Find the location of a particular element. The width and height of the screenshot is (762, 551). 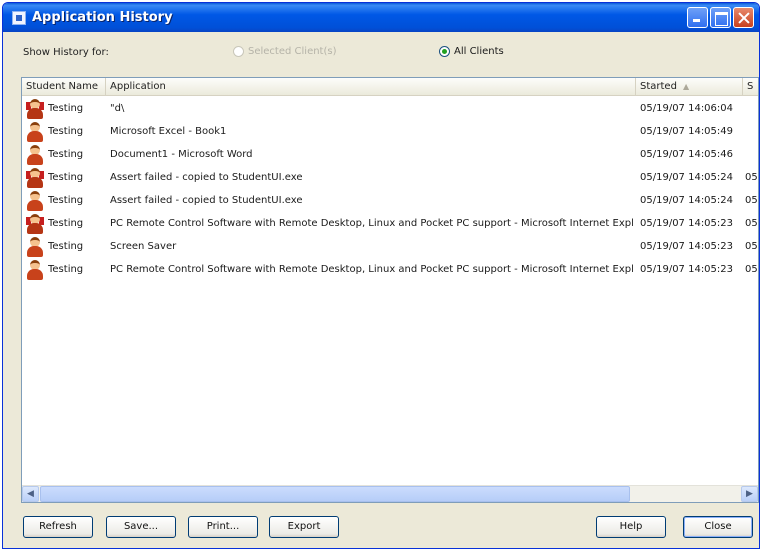

scroll-left-icon: ◀ is located at coordinates (30, 494).